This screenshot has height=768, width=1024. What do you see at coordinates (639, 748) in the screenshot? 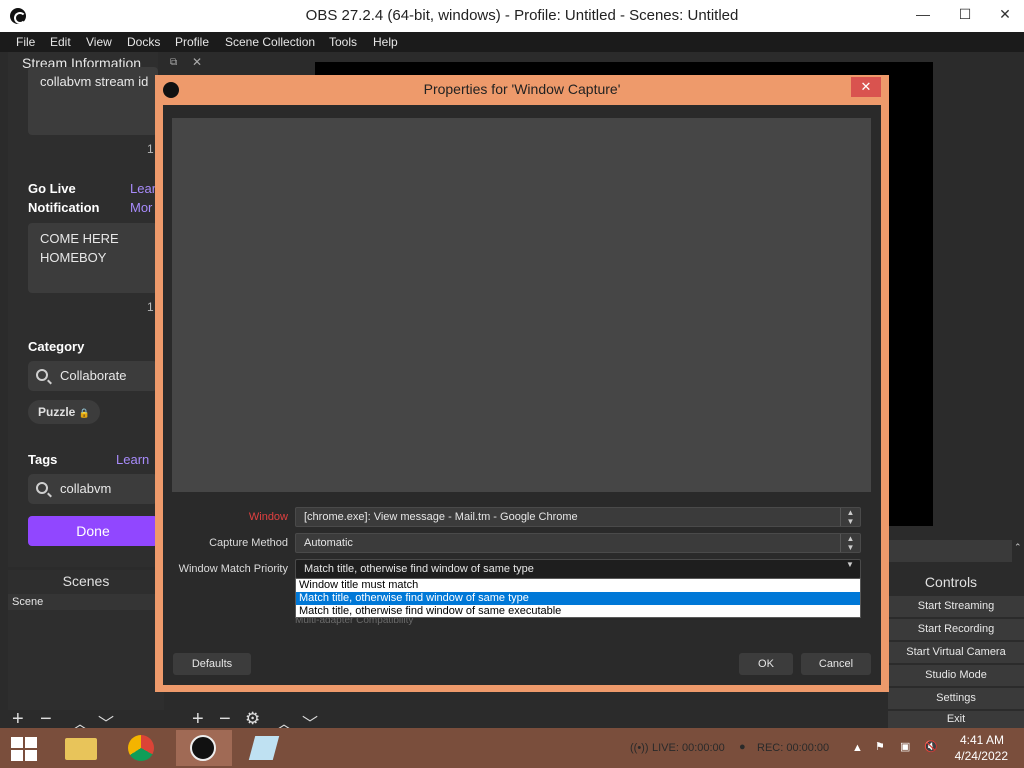
I see `live-status-icon: ((•))` at bounding box center [639, 748].